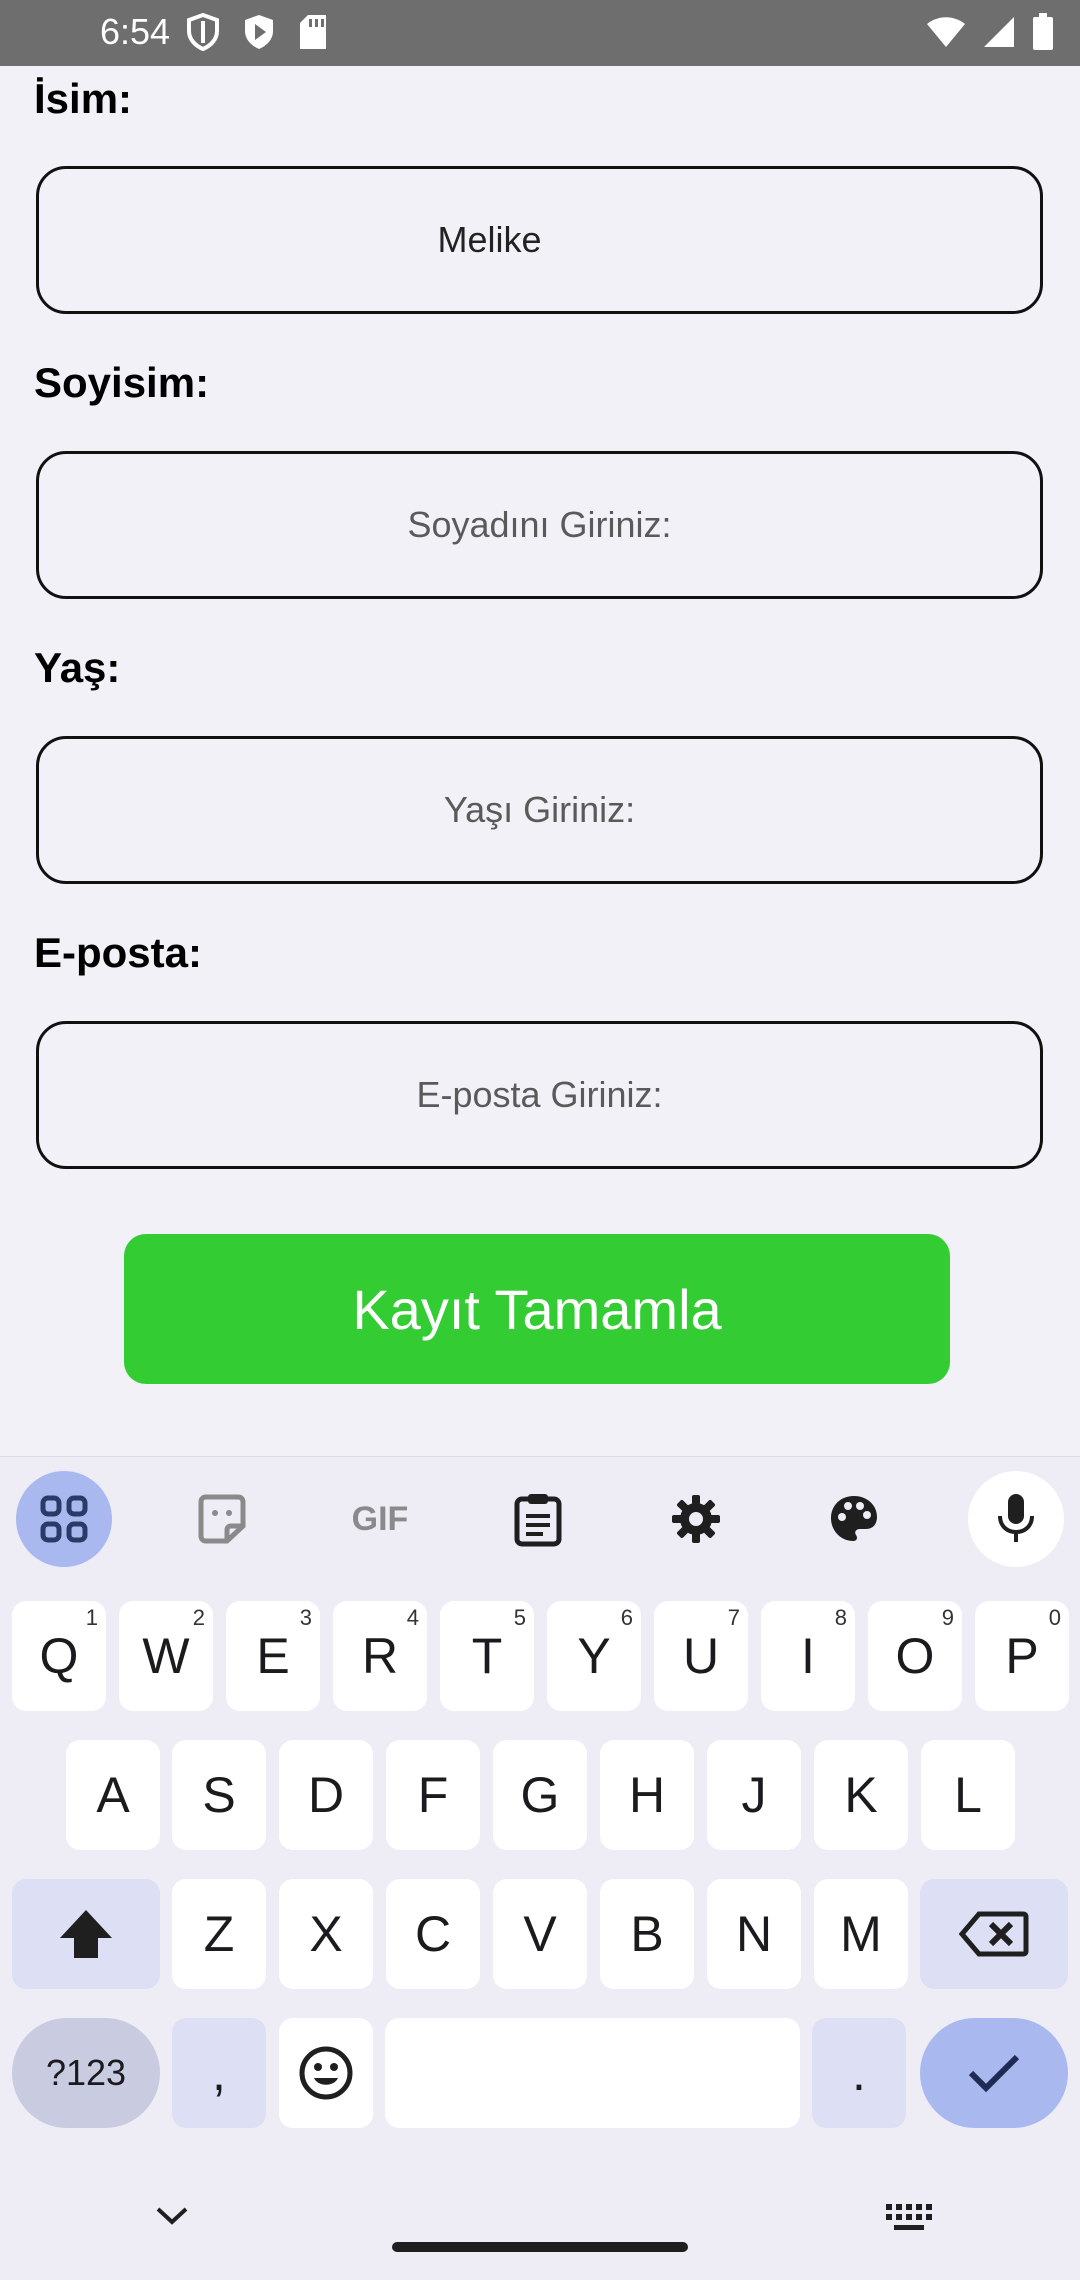 This screenshot has height=2280, width=1080. I want to click on gif-icon: GIF, so click(380, 1519).